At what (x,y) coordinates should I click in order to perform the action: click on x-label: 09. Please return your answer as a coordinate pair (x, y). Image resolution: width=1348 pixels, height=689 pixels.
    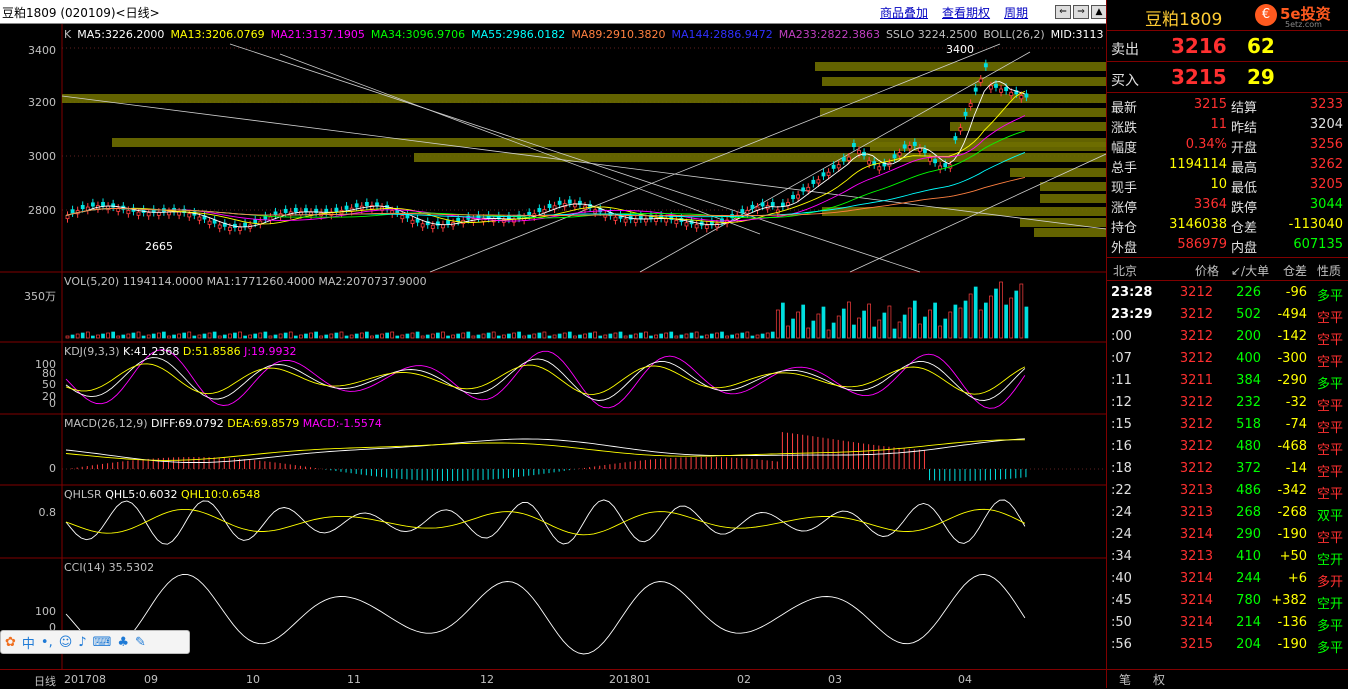
    Looking at the image, I should click on (151, 679).